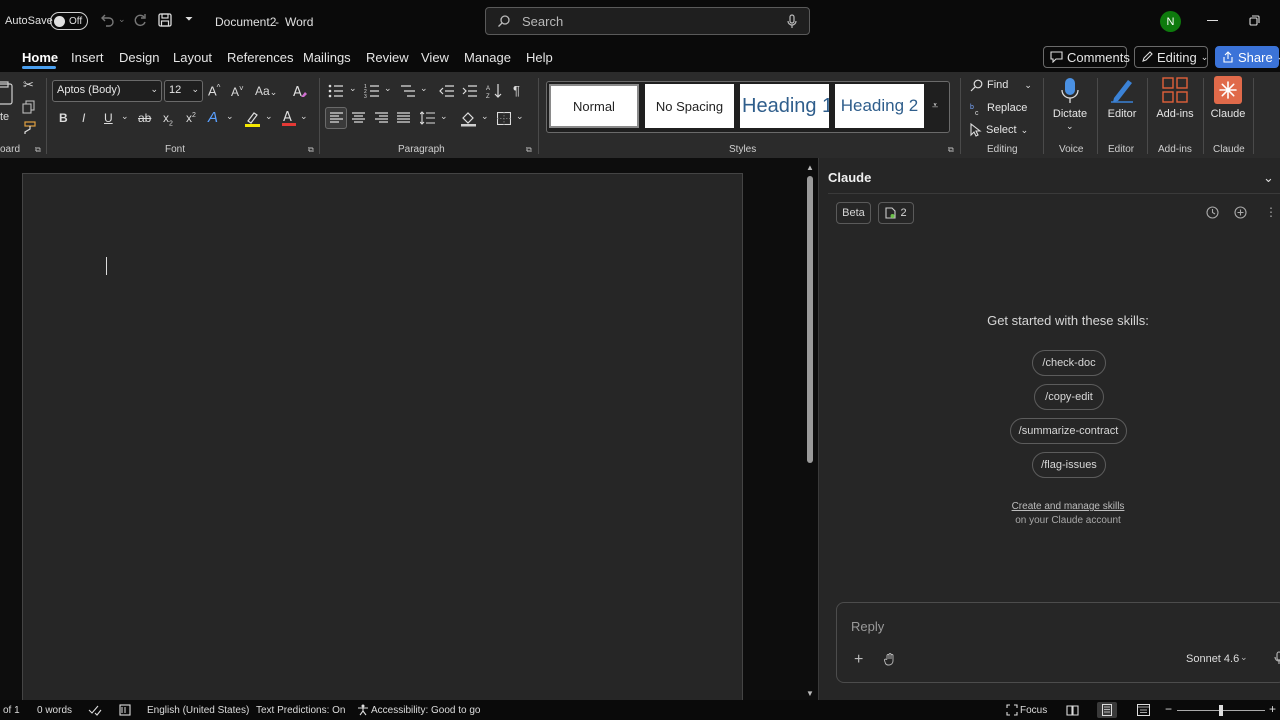  What do you see at coordinates (594, 106) in the screenshot?
I see `style-normal: Normal` at bounding box center [594, 106].